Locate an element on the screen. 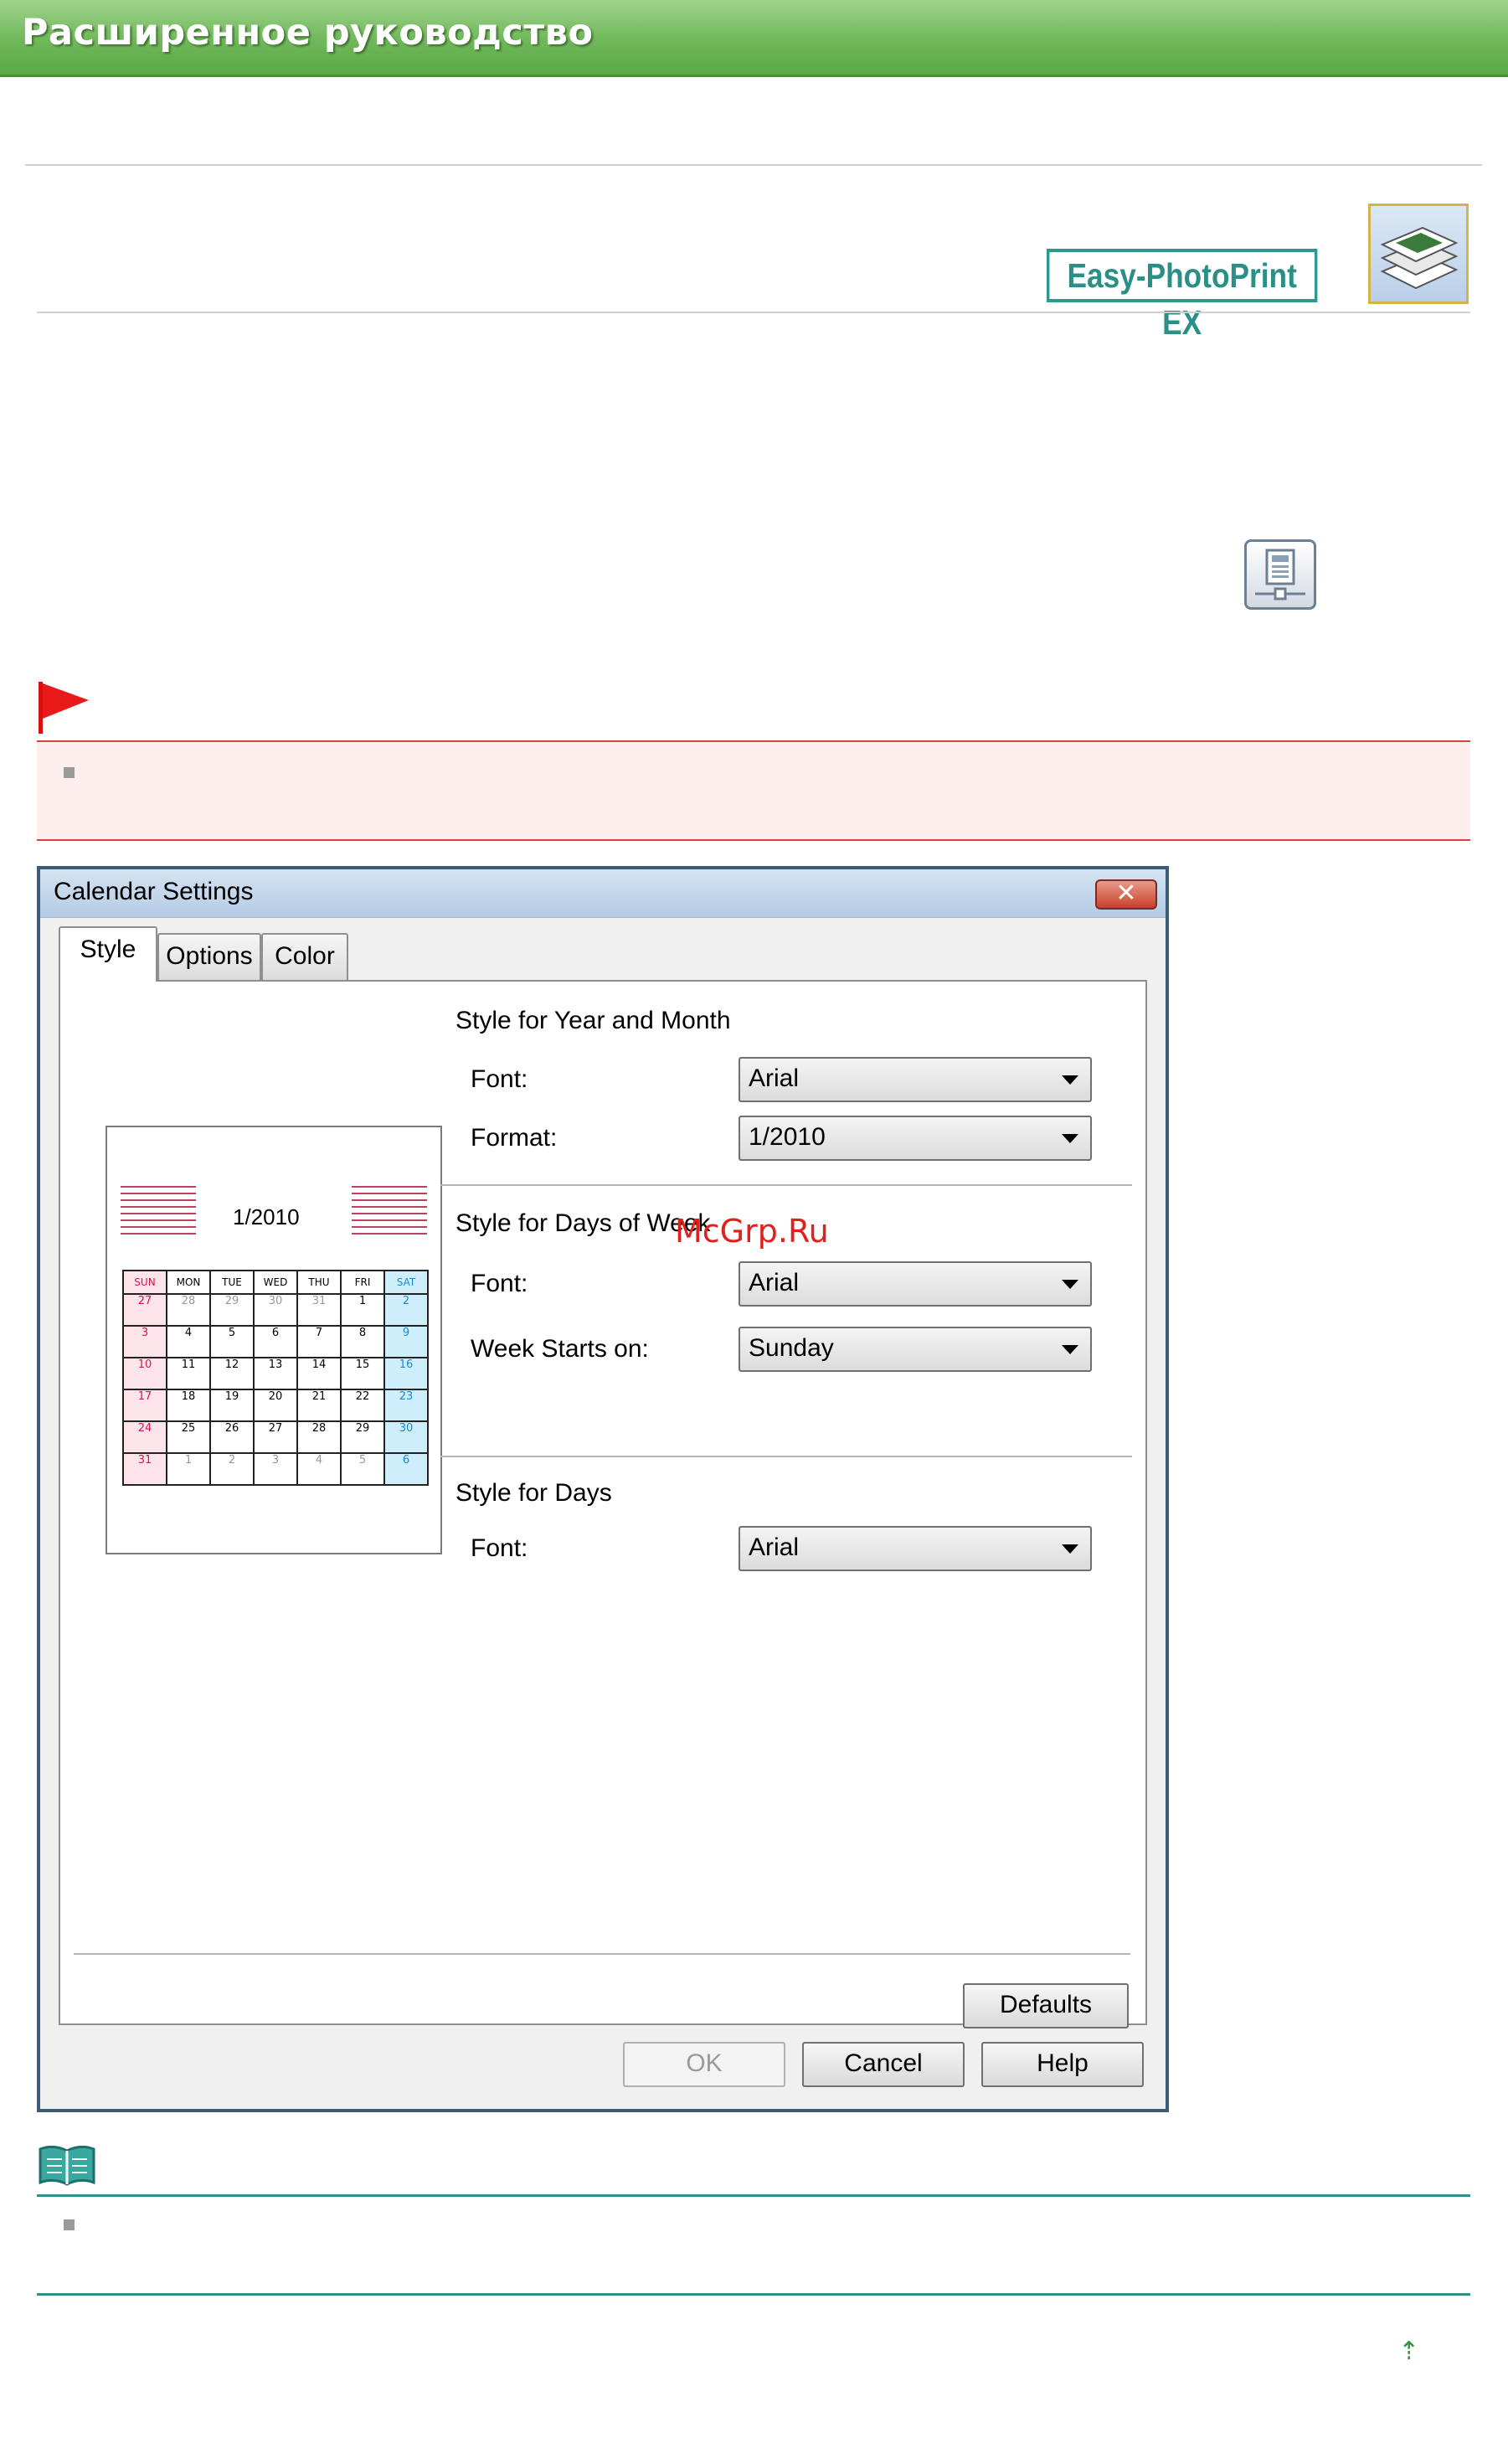 Image resolution: width=1508 pixels, height=2464 pixels. calendar-day: 29 is located at coordinates (232, 1310).